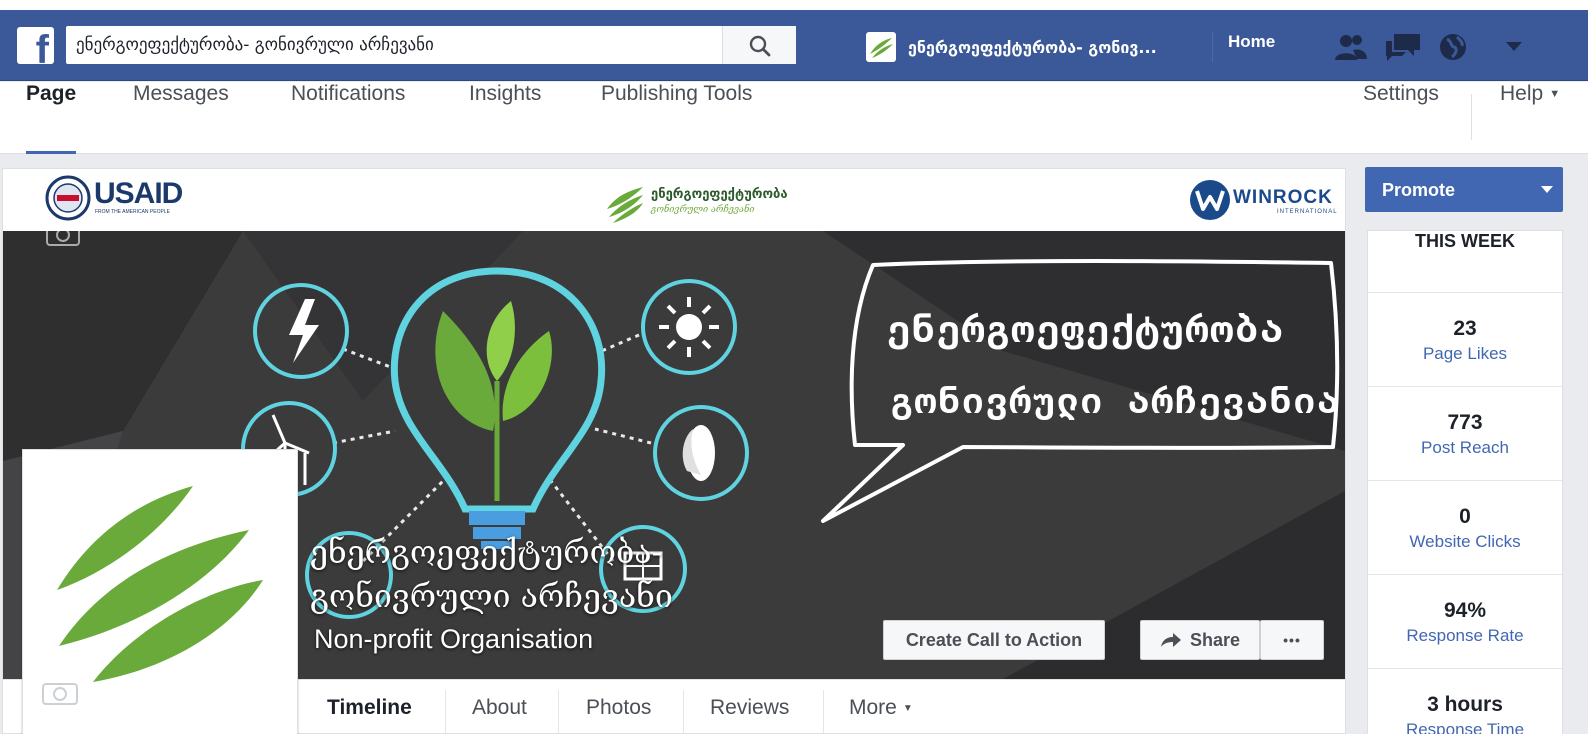 The height and width of the screenshot is (734, 1588). I want to click on facebook-top-bar: f ენერგოეფექტურობა- გონივ... Home, so click(794, 45).